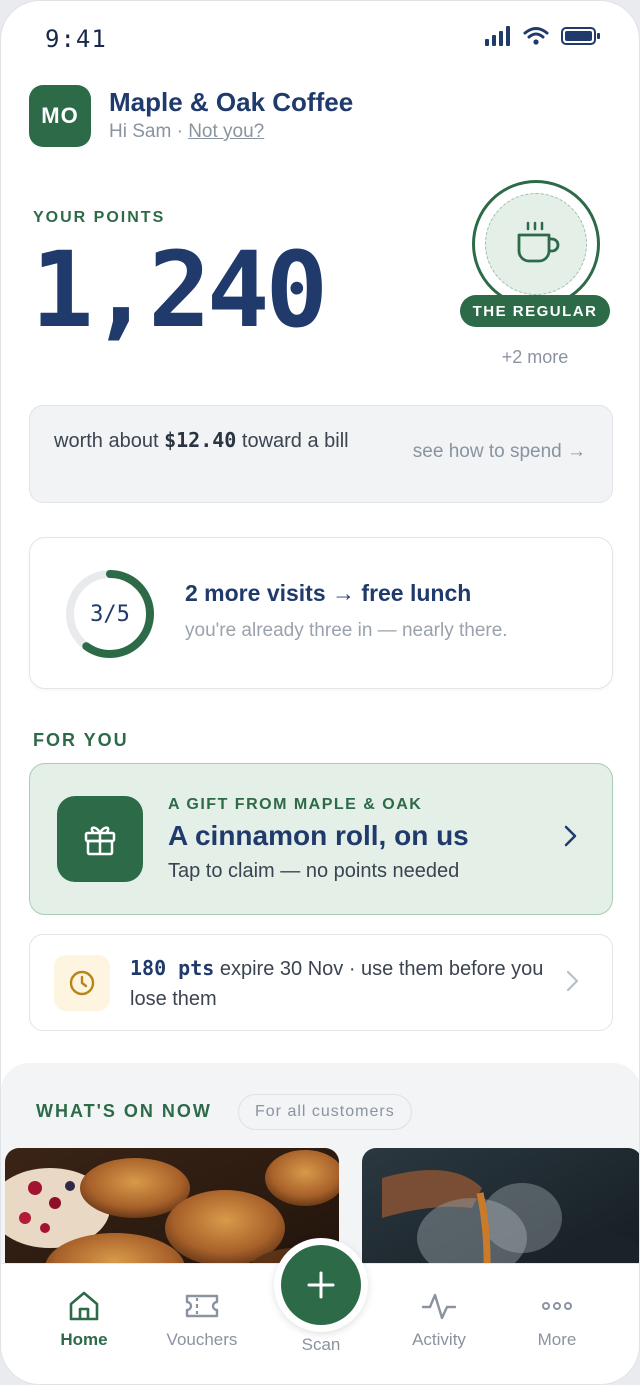 The image size is (640, 1385). What do you see at coordinates (60, 116) in the screenshot?
I see `avatar: MO` at bounding box center [60, 116].